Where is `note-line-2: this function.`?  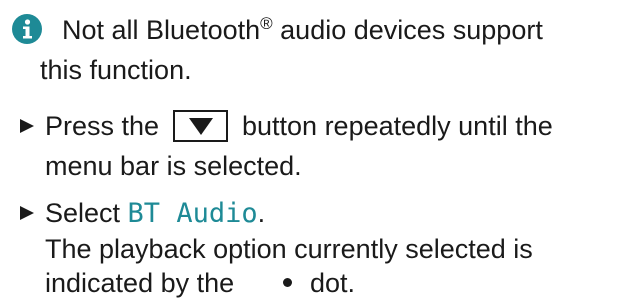 note-line-2: this function. is located at coordinates (116, 70).